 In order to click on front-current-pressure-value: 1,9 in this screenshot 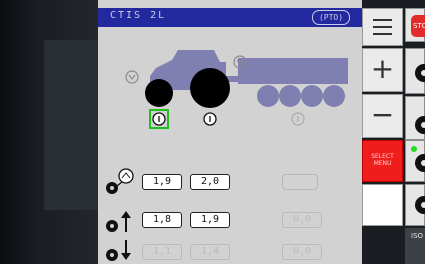, I will do `click(162, 182)`.